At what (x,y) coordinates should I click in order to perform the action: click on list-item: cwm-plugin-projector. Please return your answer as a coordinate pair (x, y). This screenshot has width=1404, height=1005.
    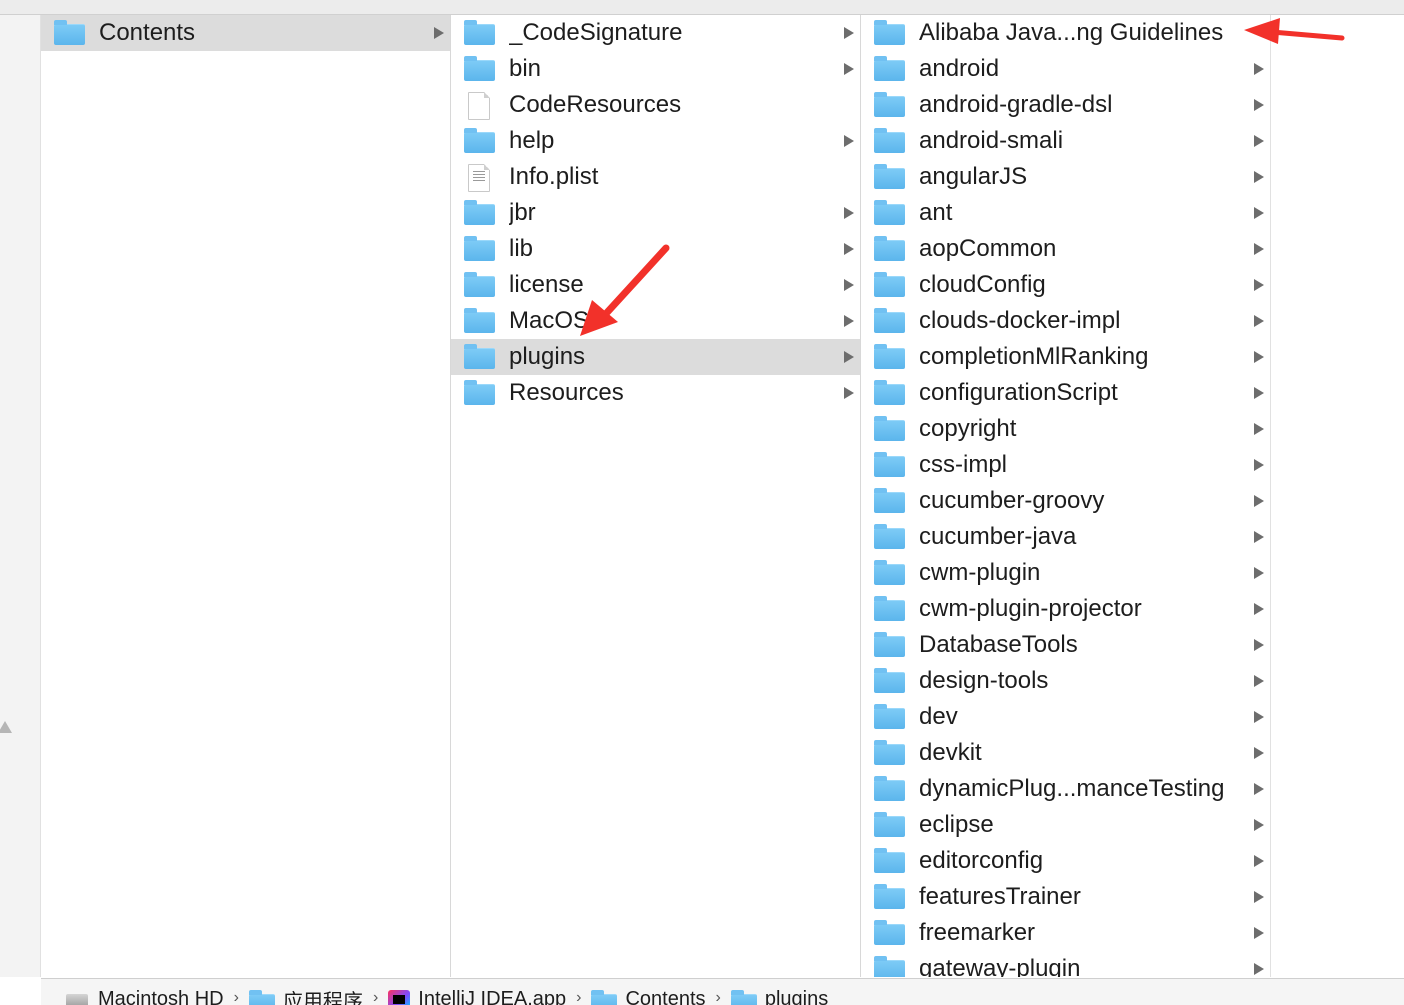
    Looking at the image, I should click on (1065, 609).